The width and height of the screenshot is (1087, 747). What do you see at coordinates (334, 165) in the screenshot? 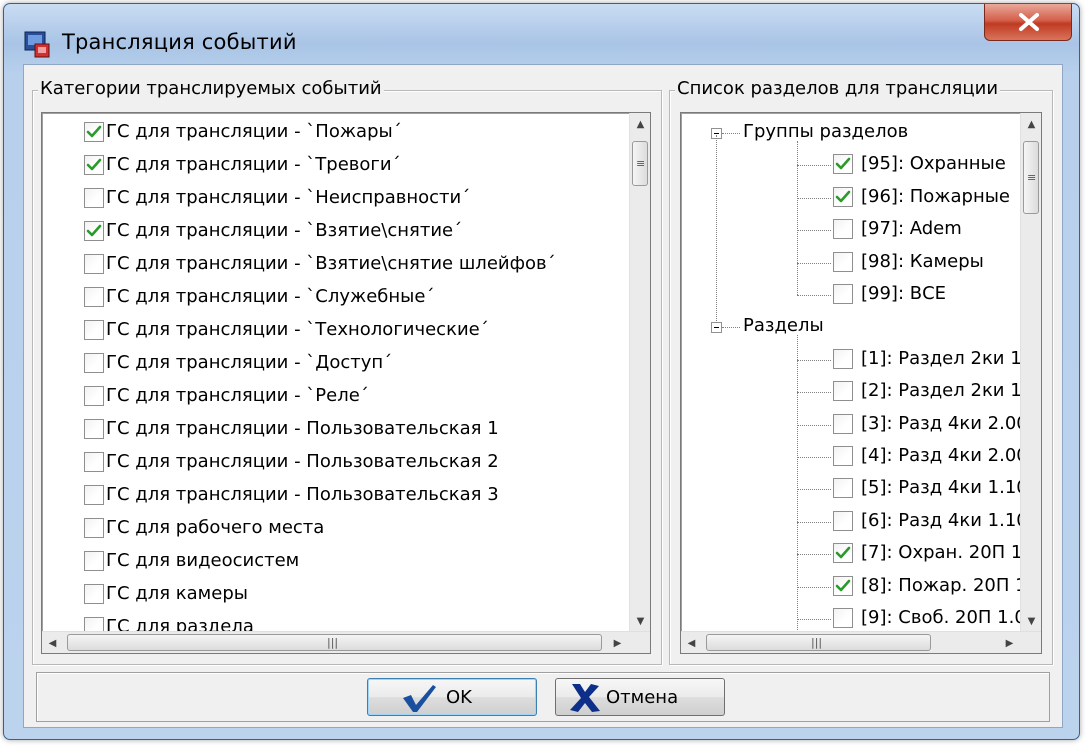
I see `category-item: ГС для трансляции - `Тревоги´` at bounding box center [334, 165].